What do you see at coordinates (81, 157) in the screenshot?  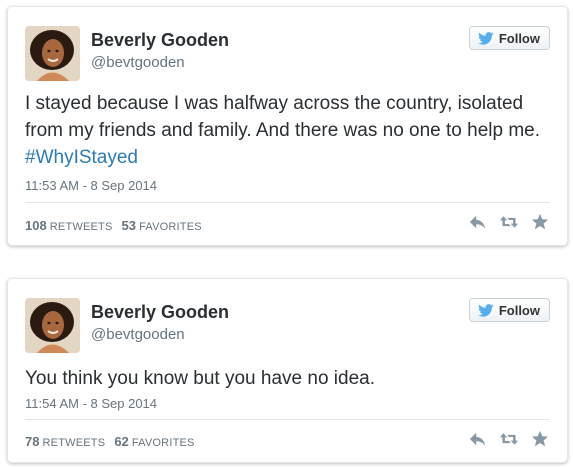 I see `hashtag-link: #WhyIStayed` at bounding box center [81, 157].